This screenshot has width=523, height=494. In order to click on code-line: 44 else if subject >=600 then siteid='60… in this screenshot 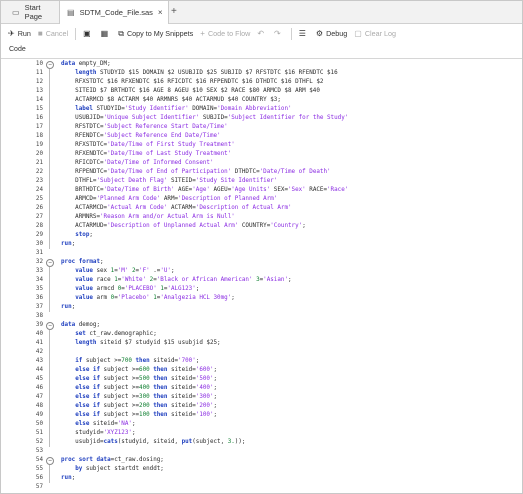, I will do `click(261, 370)`.